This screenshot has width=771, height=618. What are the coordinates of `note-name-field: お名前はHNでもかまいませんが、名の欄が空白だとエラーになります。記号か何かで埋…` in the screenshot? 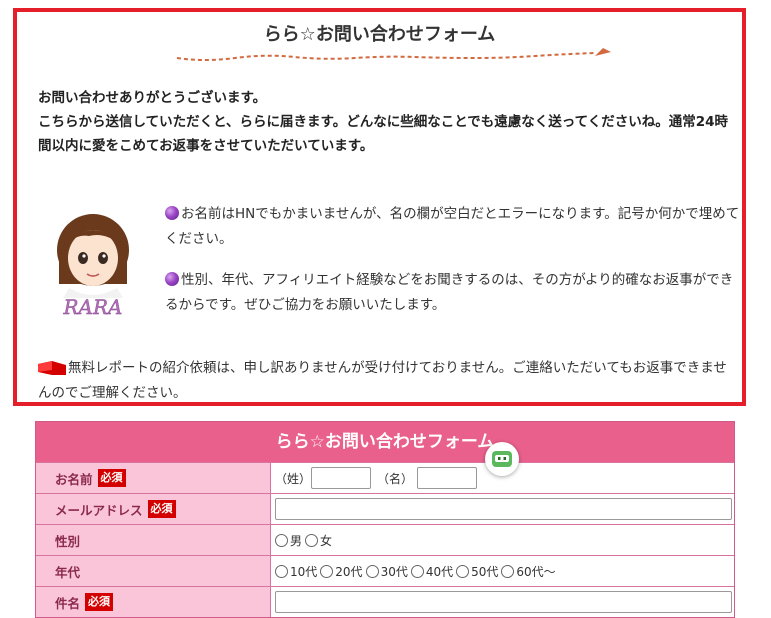 It's located at (455, 227).